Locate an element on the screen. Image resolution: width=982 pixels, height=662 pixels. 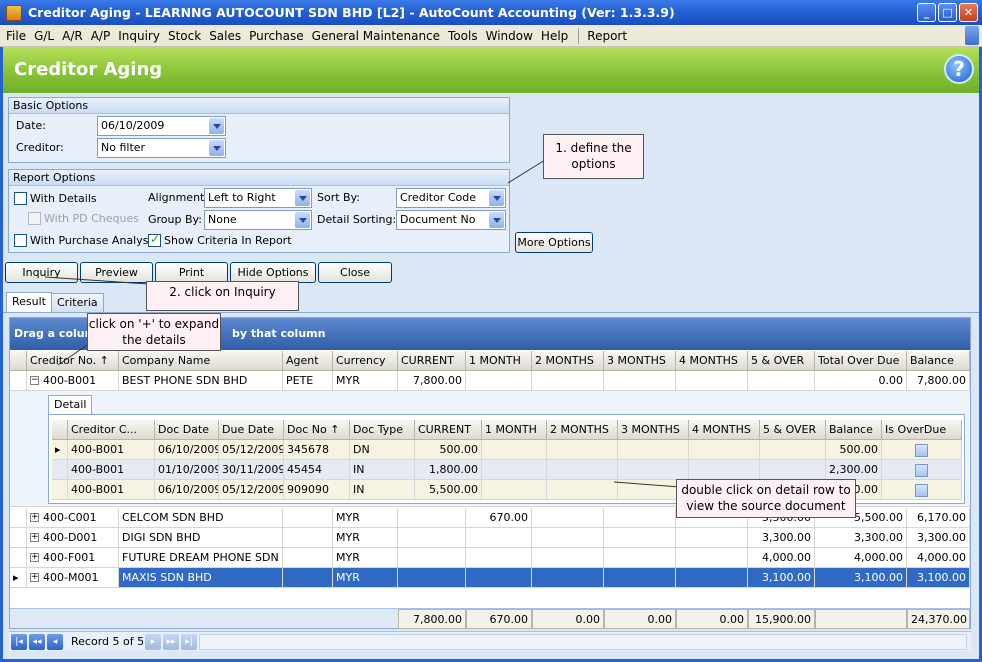
row-indicator: ▸ is located at coordinates (18, 578).